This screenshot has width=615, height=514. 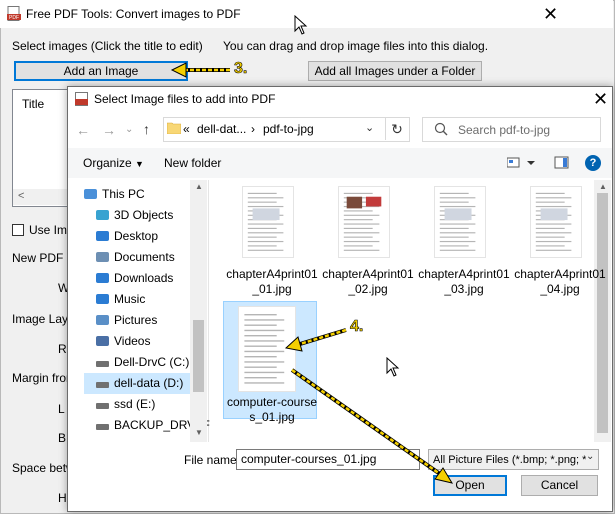 I want to click on step3-label: 3., so click(x=241, y=69).